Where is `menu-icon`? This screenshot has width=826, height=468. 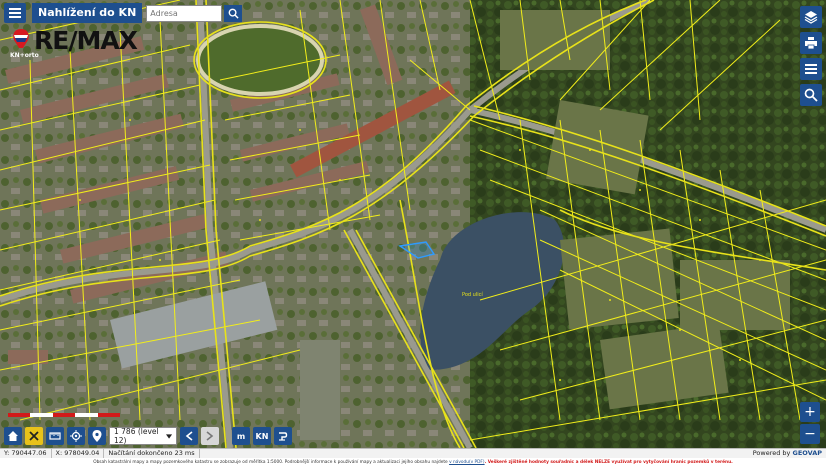 menu-icon is located at coordinates (15, 9).